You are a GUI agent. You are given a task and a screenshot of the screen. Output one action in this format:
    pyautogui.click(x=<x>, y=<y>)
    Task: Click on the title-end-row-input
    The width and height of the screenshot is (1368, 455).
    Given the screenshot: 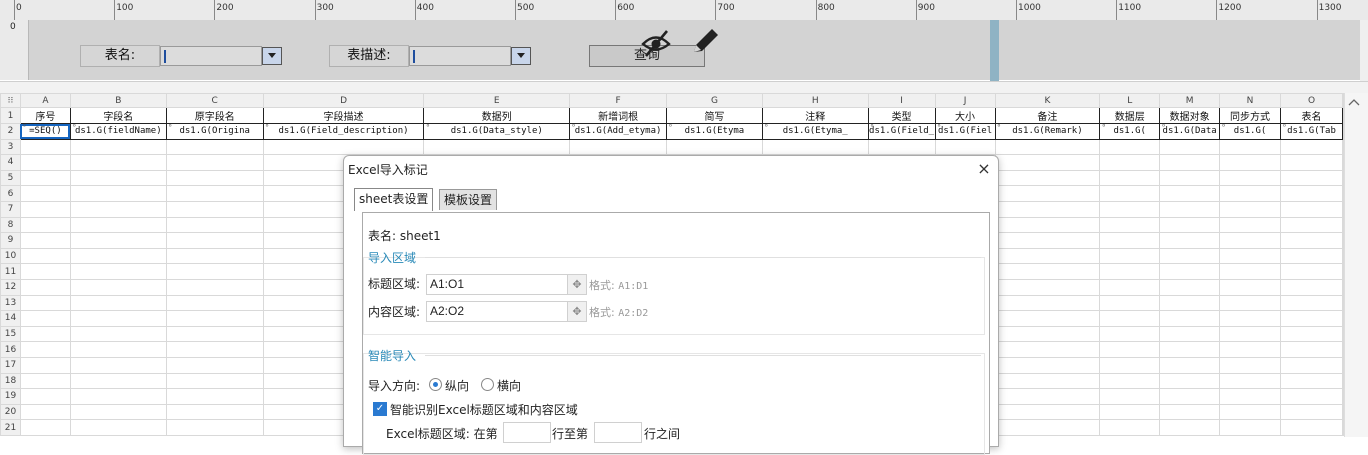 What is the action you would take?
    pyautogui.click(x=618, y=432)
    